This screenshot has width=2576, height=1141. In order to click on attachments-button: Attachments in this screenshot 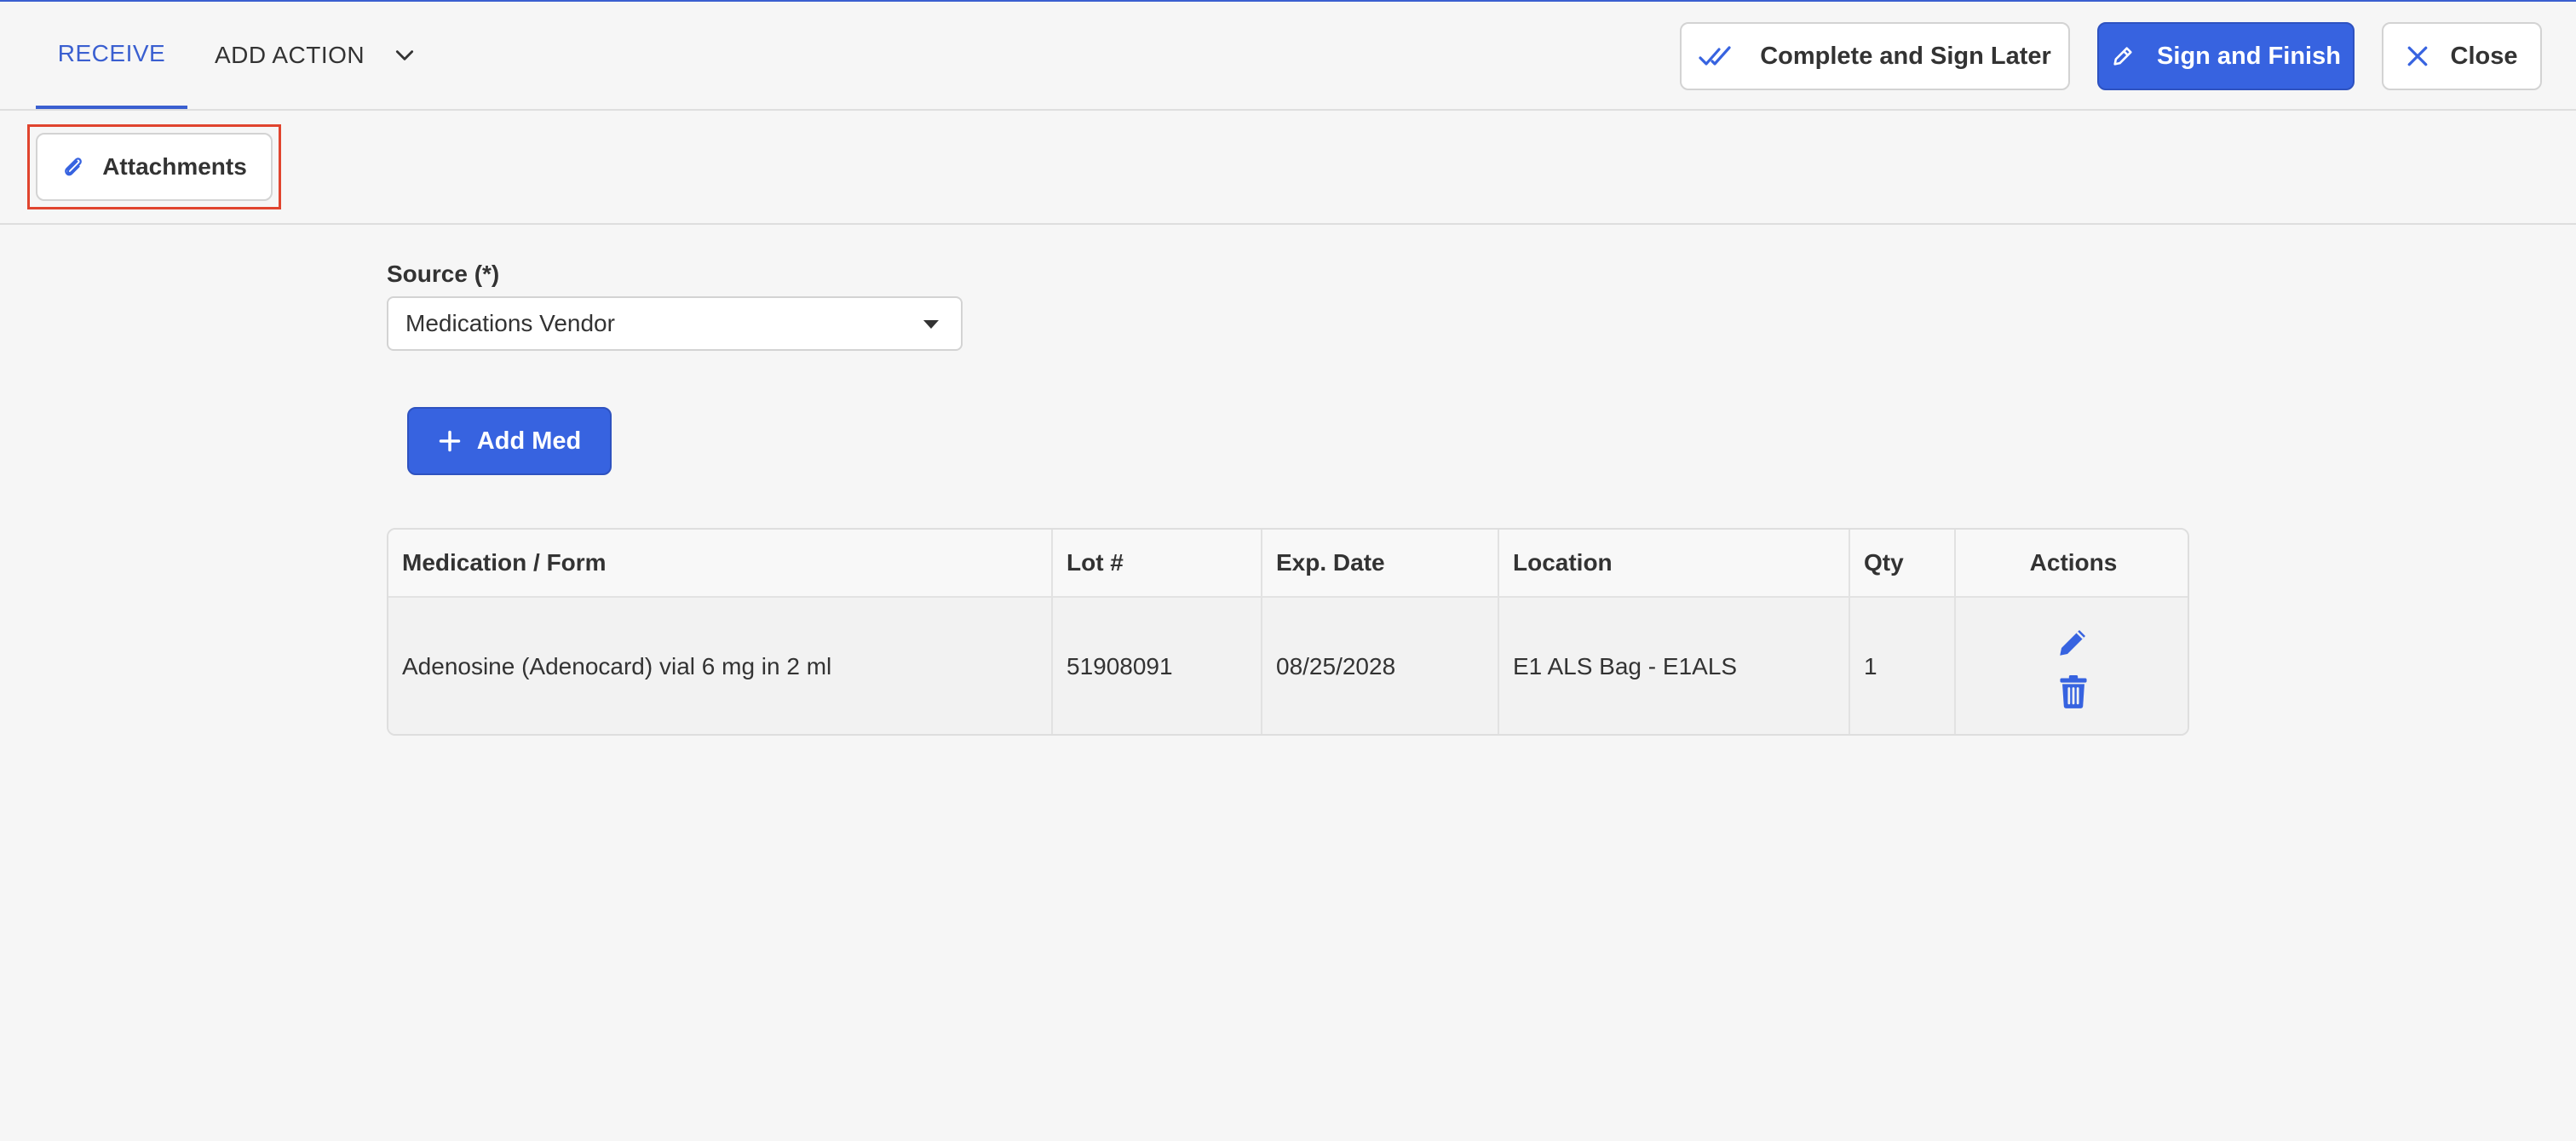, I will do `click(154, 167)`.